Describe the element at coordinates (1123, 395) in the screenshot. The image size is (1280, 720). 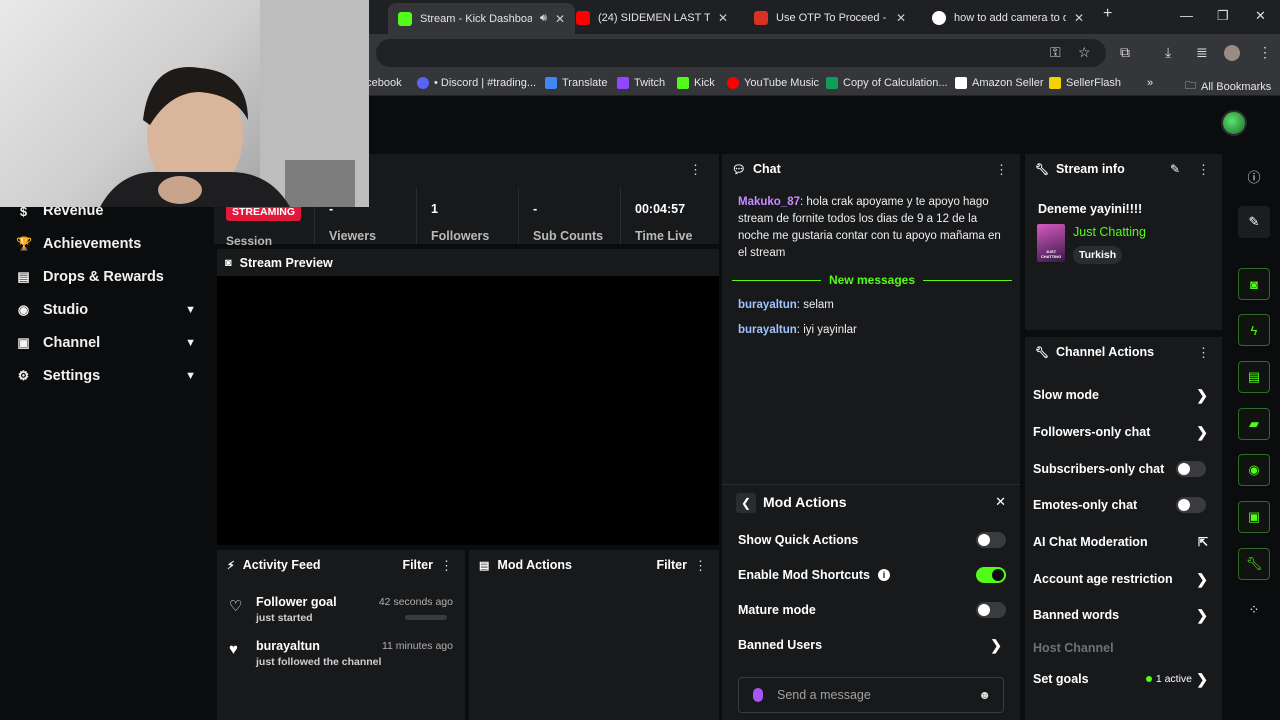
I see `slow-mode-row: Slow mode ❯` at that location.